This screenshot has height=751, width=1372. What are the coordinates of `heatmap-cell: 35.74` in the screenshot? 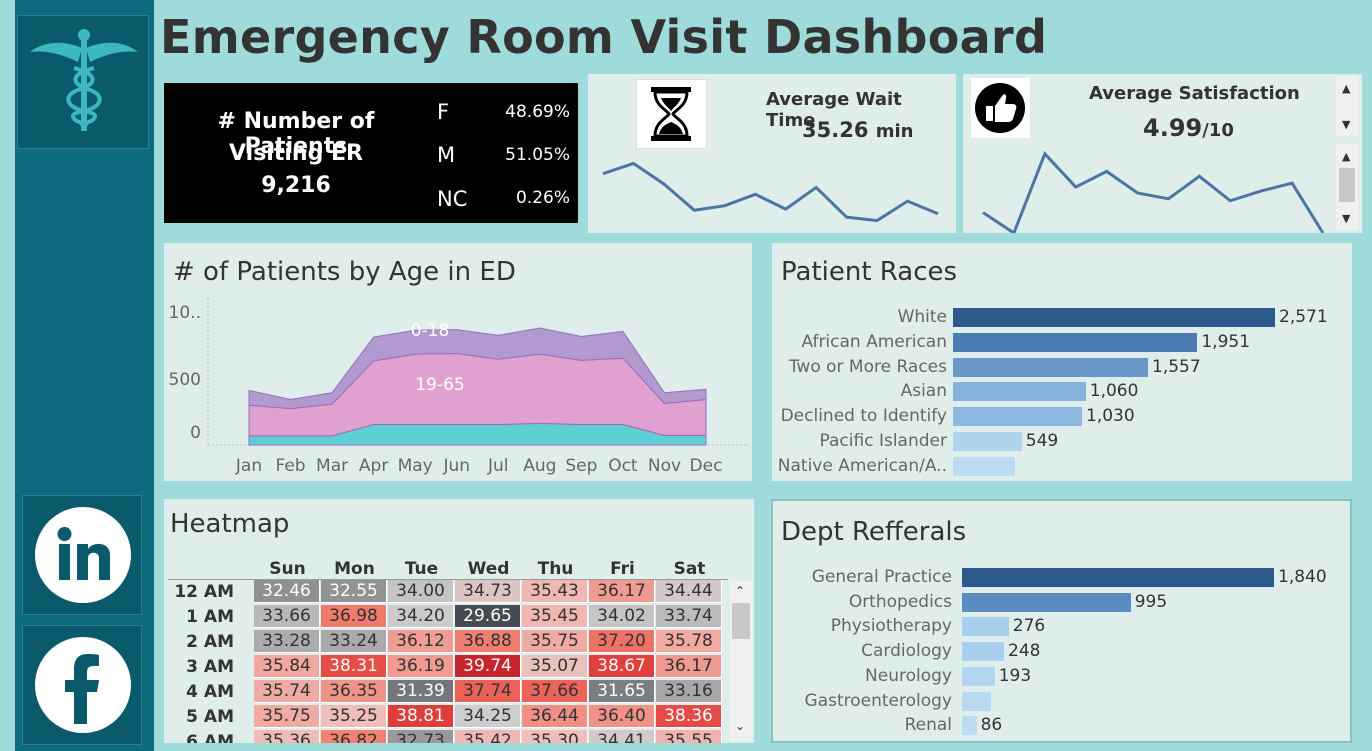 It's located at (287, 691).